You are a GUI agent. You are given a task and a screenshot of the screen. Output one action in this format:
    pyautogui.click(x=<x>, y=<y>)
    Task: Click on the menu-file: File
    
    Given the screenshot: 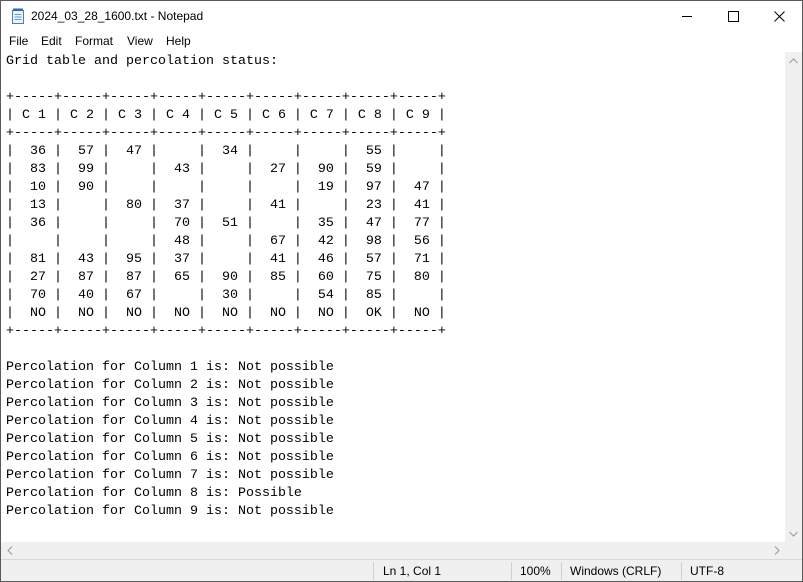 What is the action you would take?
    pyautogui.click(x=18, y=41)
    